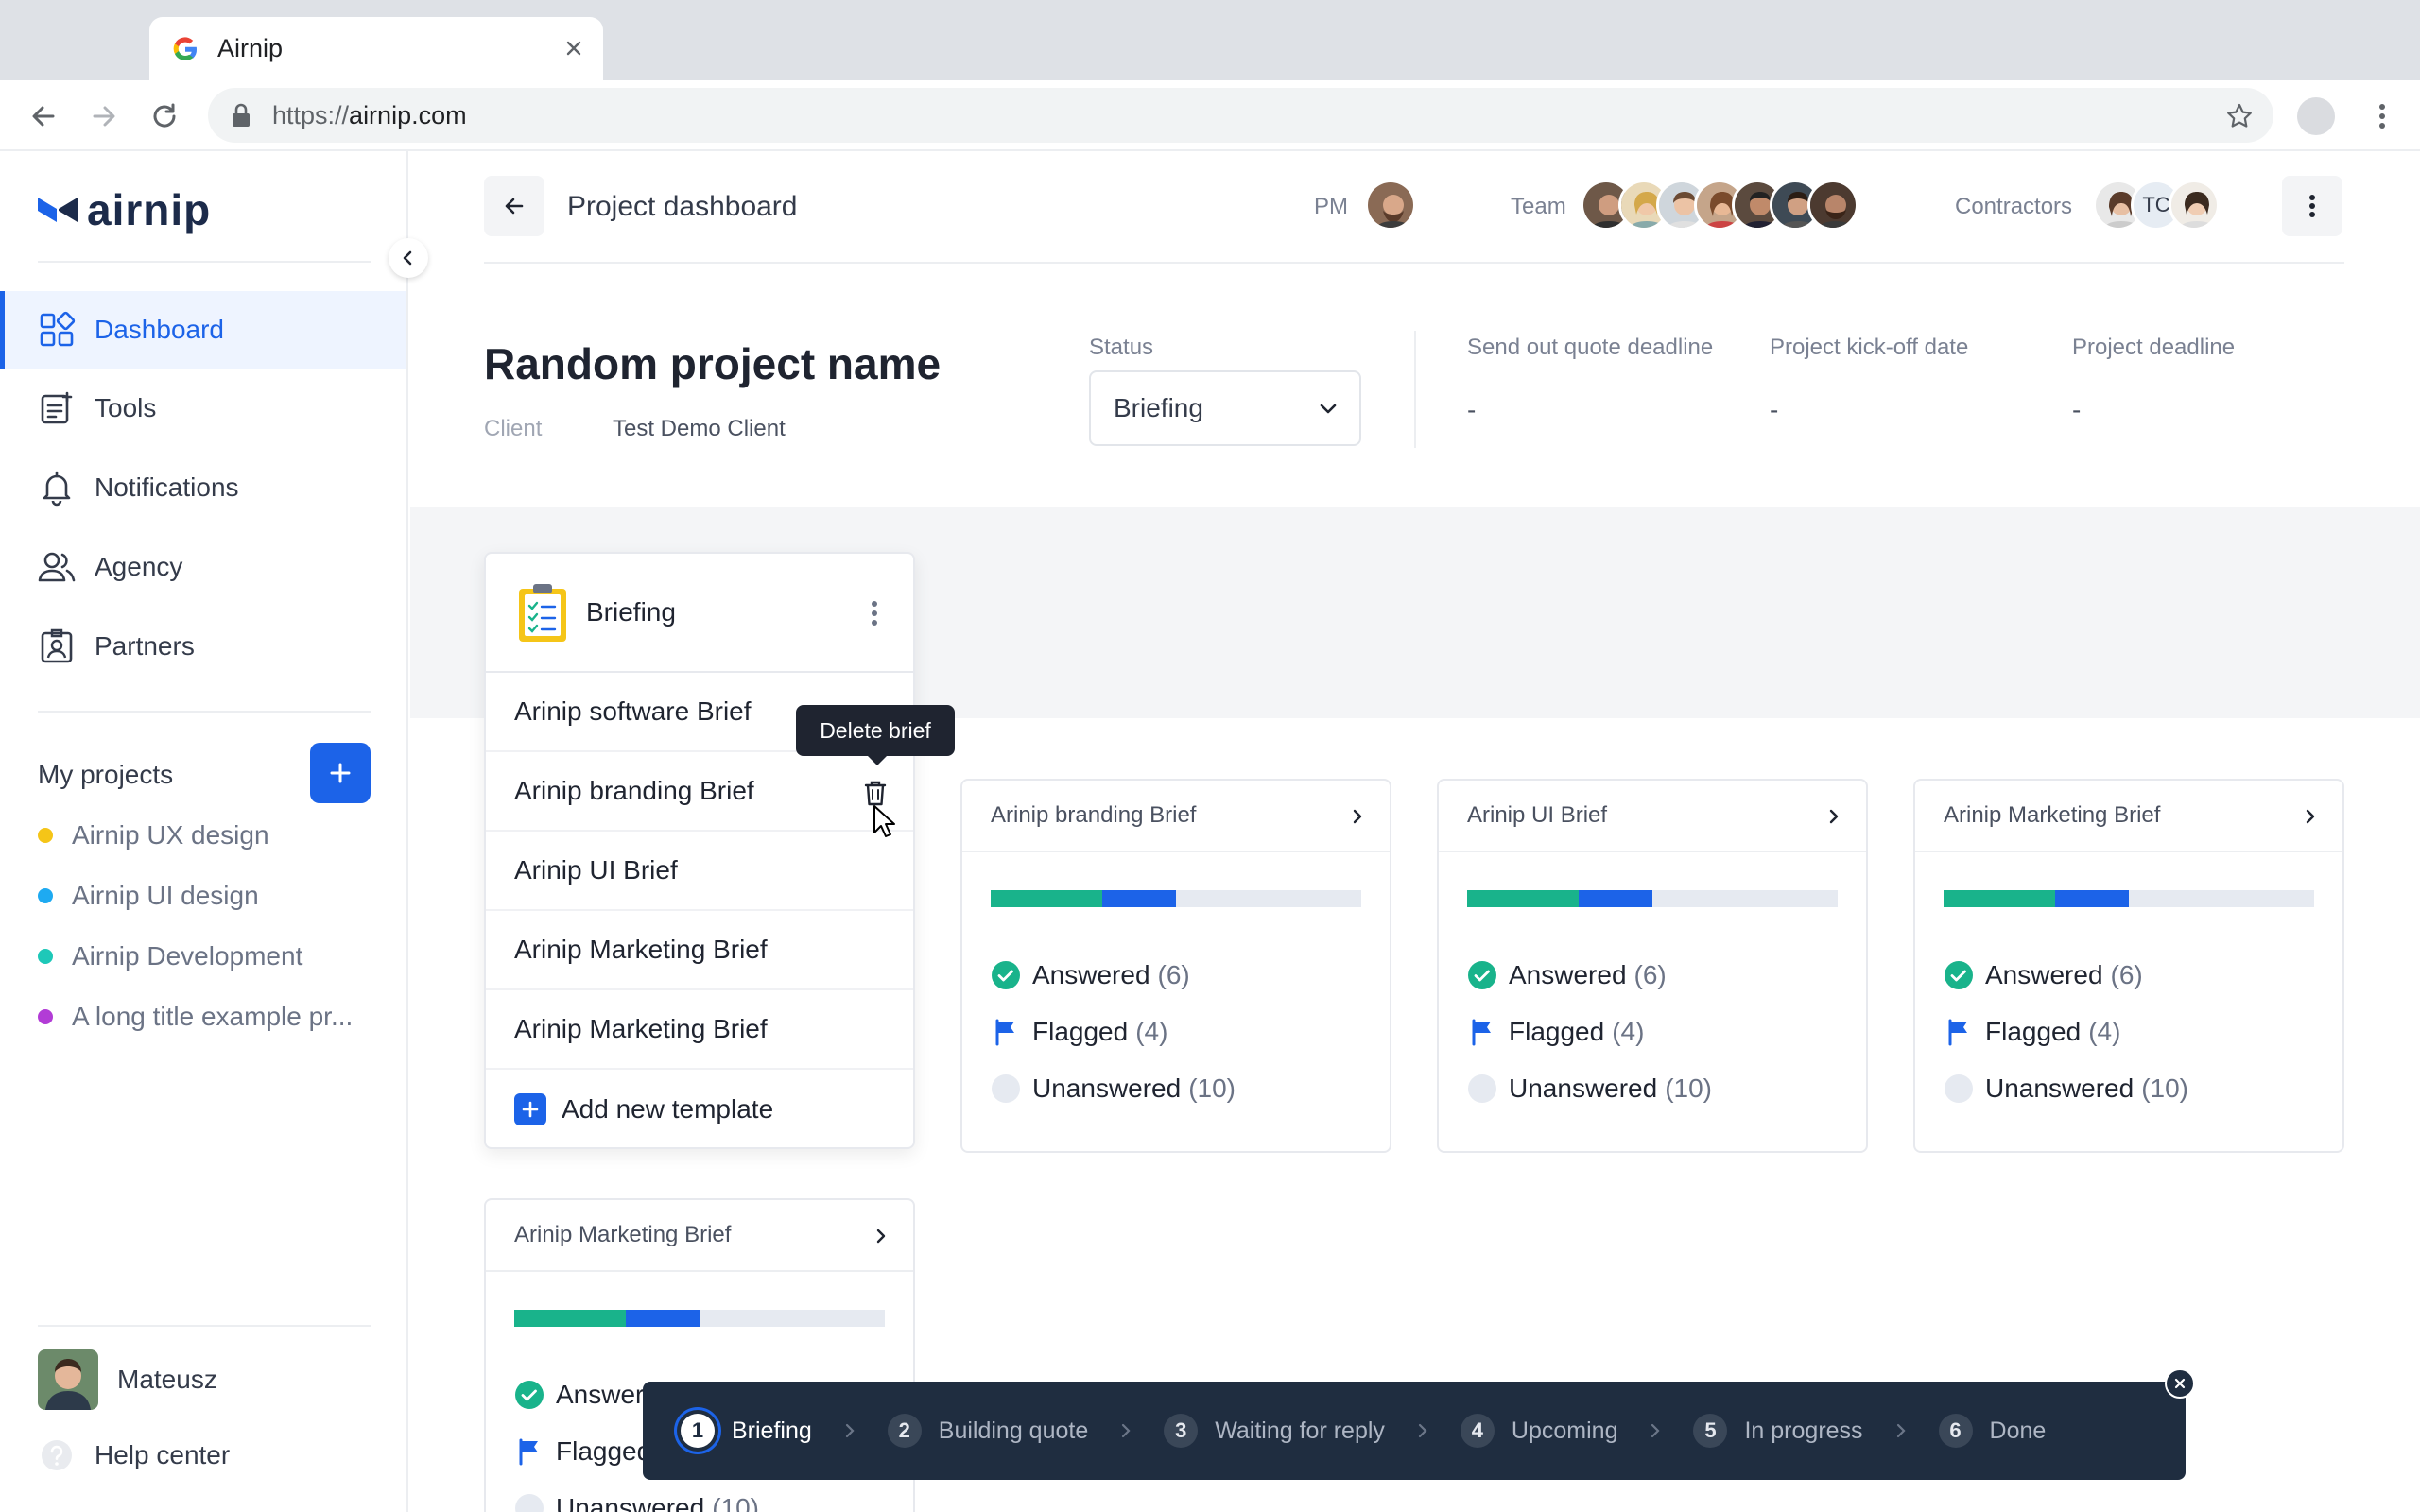 The image size is (2420, 1512). Describe the element at coordinates (58, 329) in the screenshot. I see `dashboard-icon` at that location.